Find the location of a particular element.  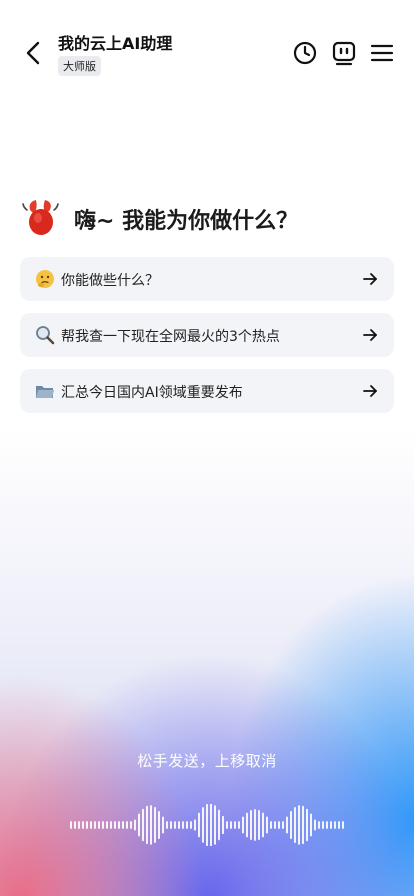

suggestion-card: 帮我查一下现在全网最火的3个热点 is located at coordinates (207, 335).